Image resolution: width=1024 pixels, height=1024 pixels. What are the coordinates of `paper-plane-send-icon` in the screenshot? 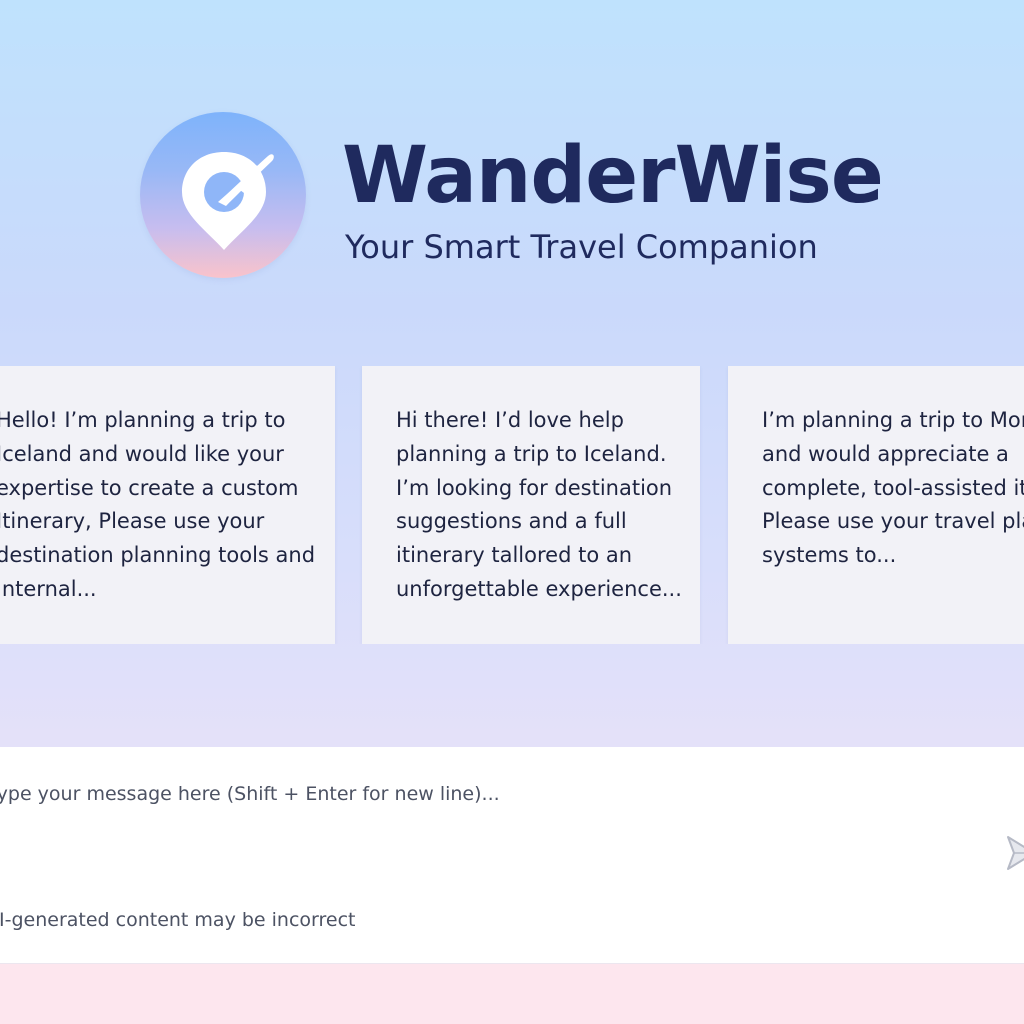 It's located at (1015, 853).